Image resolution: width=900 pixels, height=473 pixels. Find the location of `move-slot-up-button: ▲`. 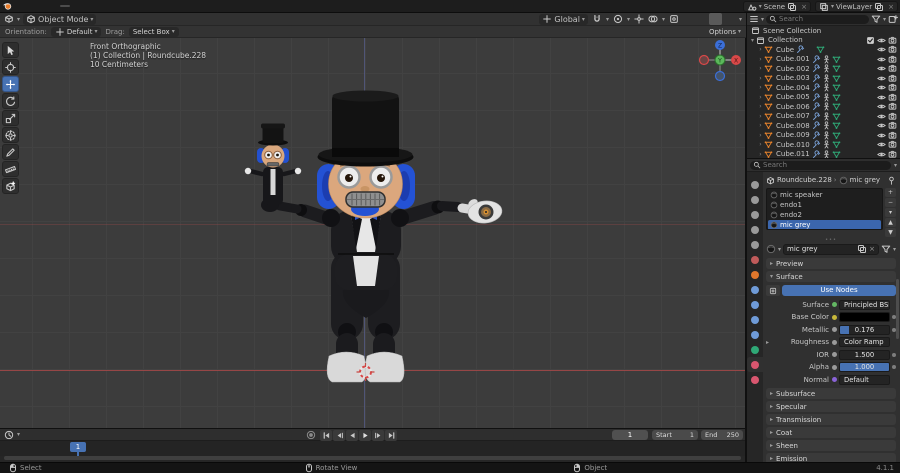

move-slot-up-button: ▲ is located at coordinates (890, 222).